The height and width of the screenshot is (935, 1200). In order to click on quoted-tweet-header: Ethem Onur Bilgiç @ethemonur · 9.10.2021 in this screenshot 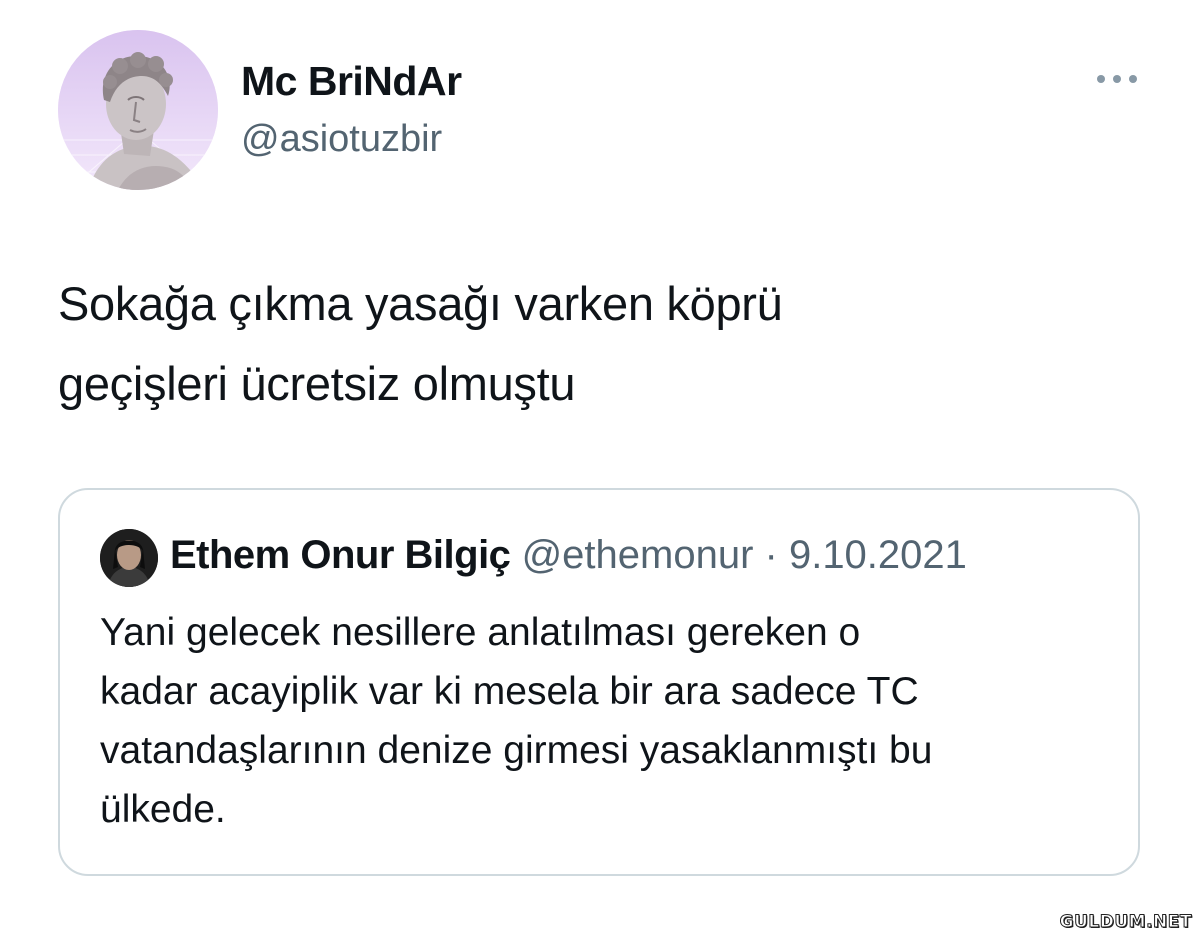, I will do `click(568, 555)`.